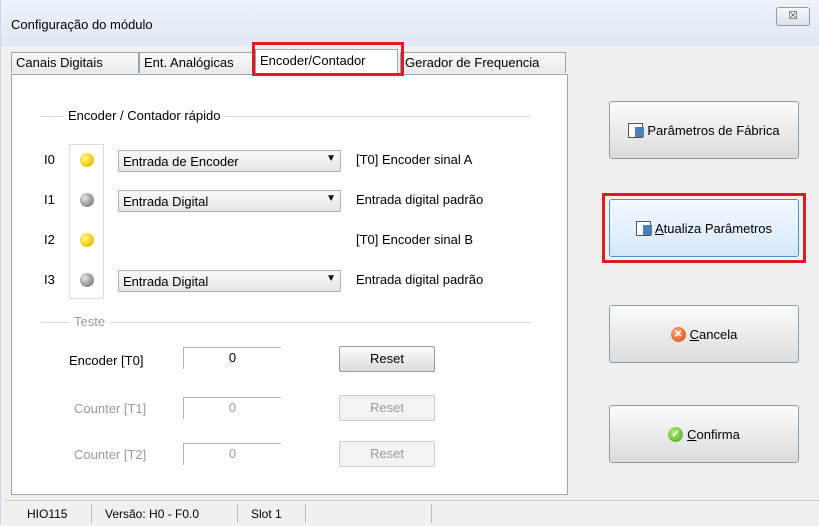 This screenshot has height=526, width=819. What do you see at coordinates (676, 434) in the screenshot?
I see `confirm-icon: ✓` at bounding box center [676, 434].